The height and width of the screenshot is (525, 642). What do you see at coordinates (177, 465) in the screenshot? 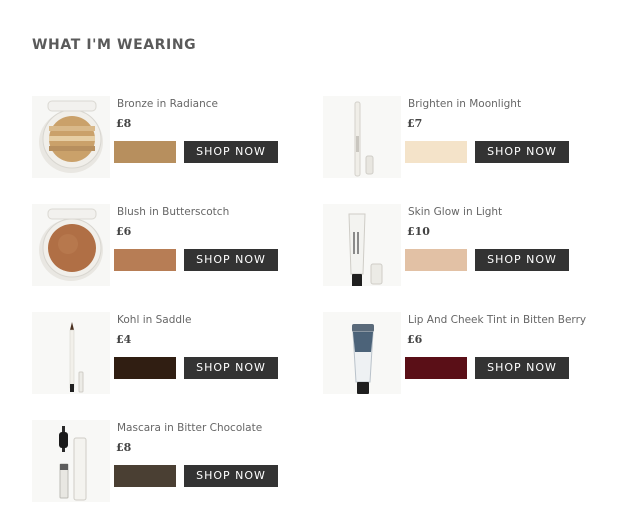
I see `product-card-mascara: Mascara in Bitter Chocolate £8 SHOP NOW` at bounding box center [177, 465].